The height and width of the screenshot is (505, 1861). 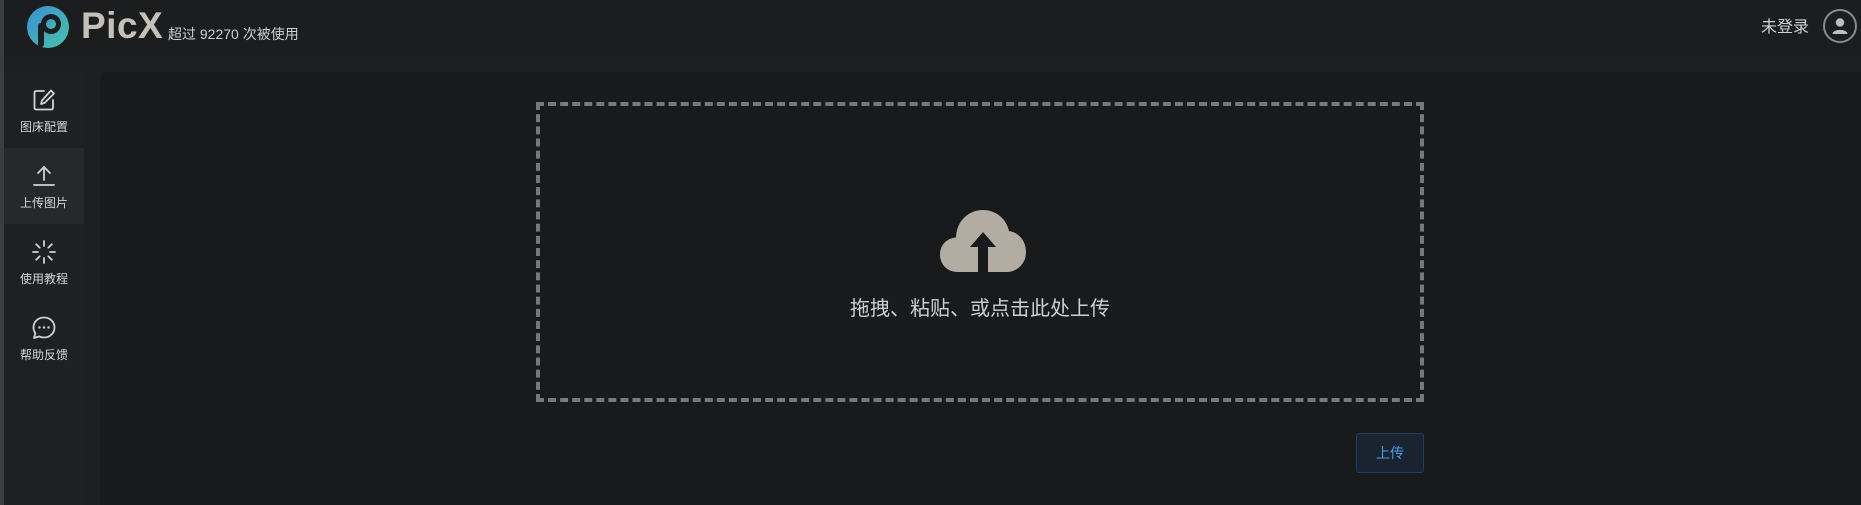 I want to click on top-header: PicX 超过 92270 次被使用 未登录, so click(x=932, y=28).